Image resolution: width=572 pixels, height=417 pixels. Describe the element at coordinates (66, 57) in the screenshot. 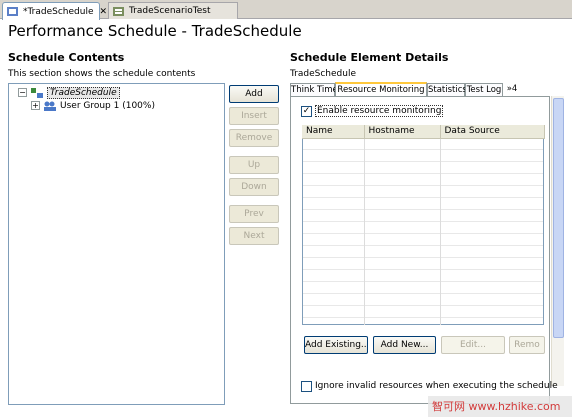

I see `schedule-contents-title: Schedule Contents` at that location.